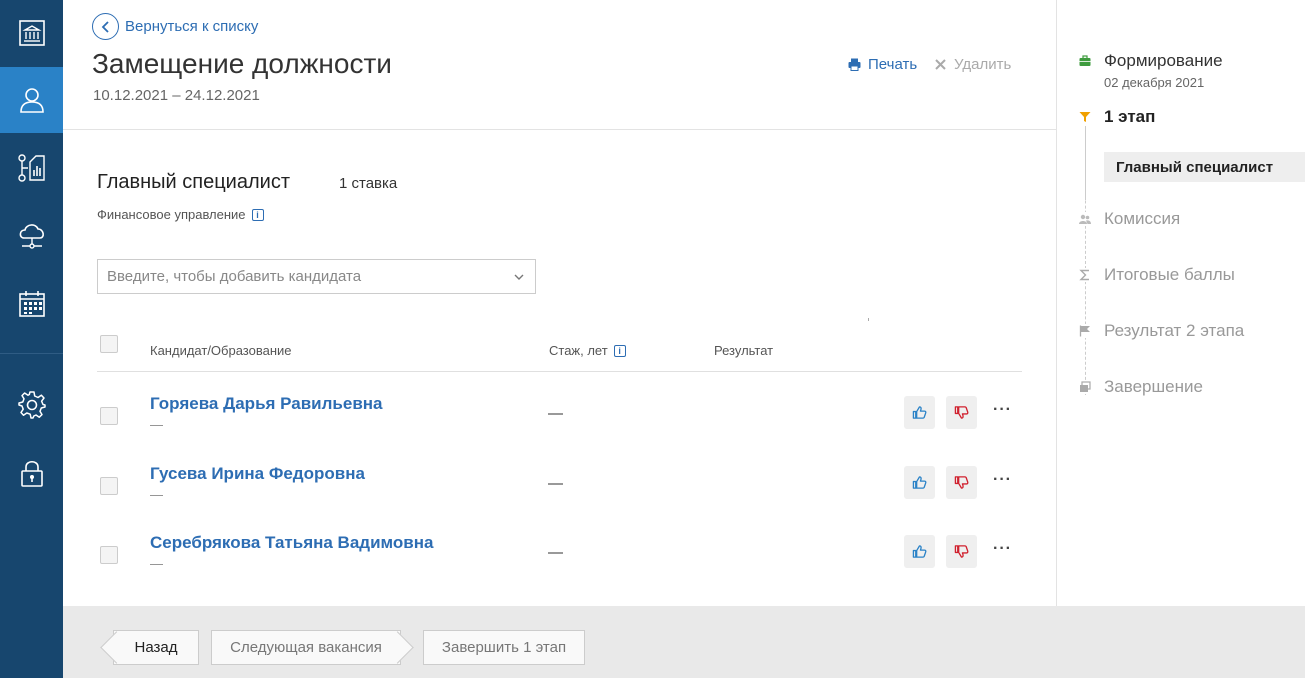 This screenshot has width=1305, height=678. I want to click on user-icon, so click(31, 100).